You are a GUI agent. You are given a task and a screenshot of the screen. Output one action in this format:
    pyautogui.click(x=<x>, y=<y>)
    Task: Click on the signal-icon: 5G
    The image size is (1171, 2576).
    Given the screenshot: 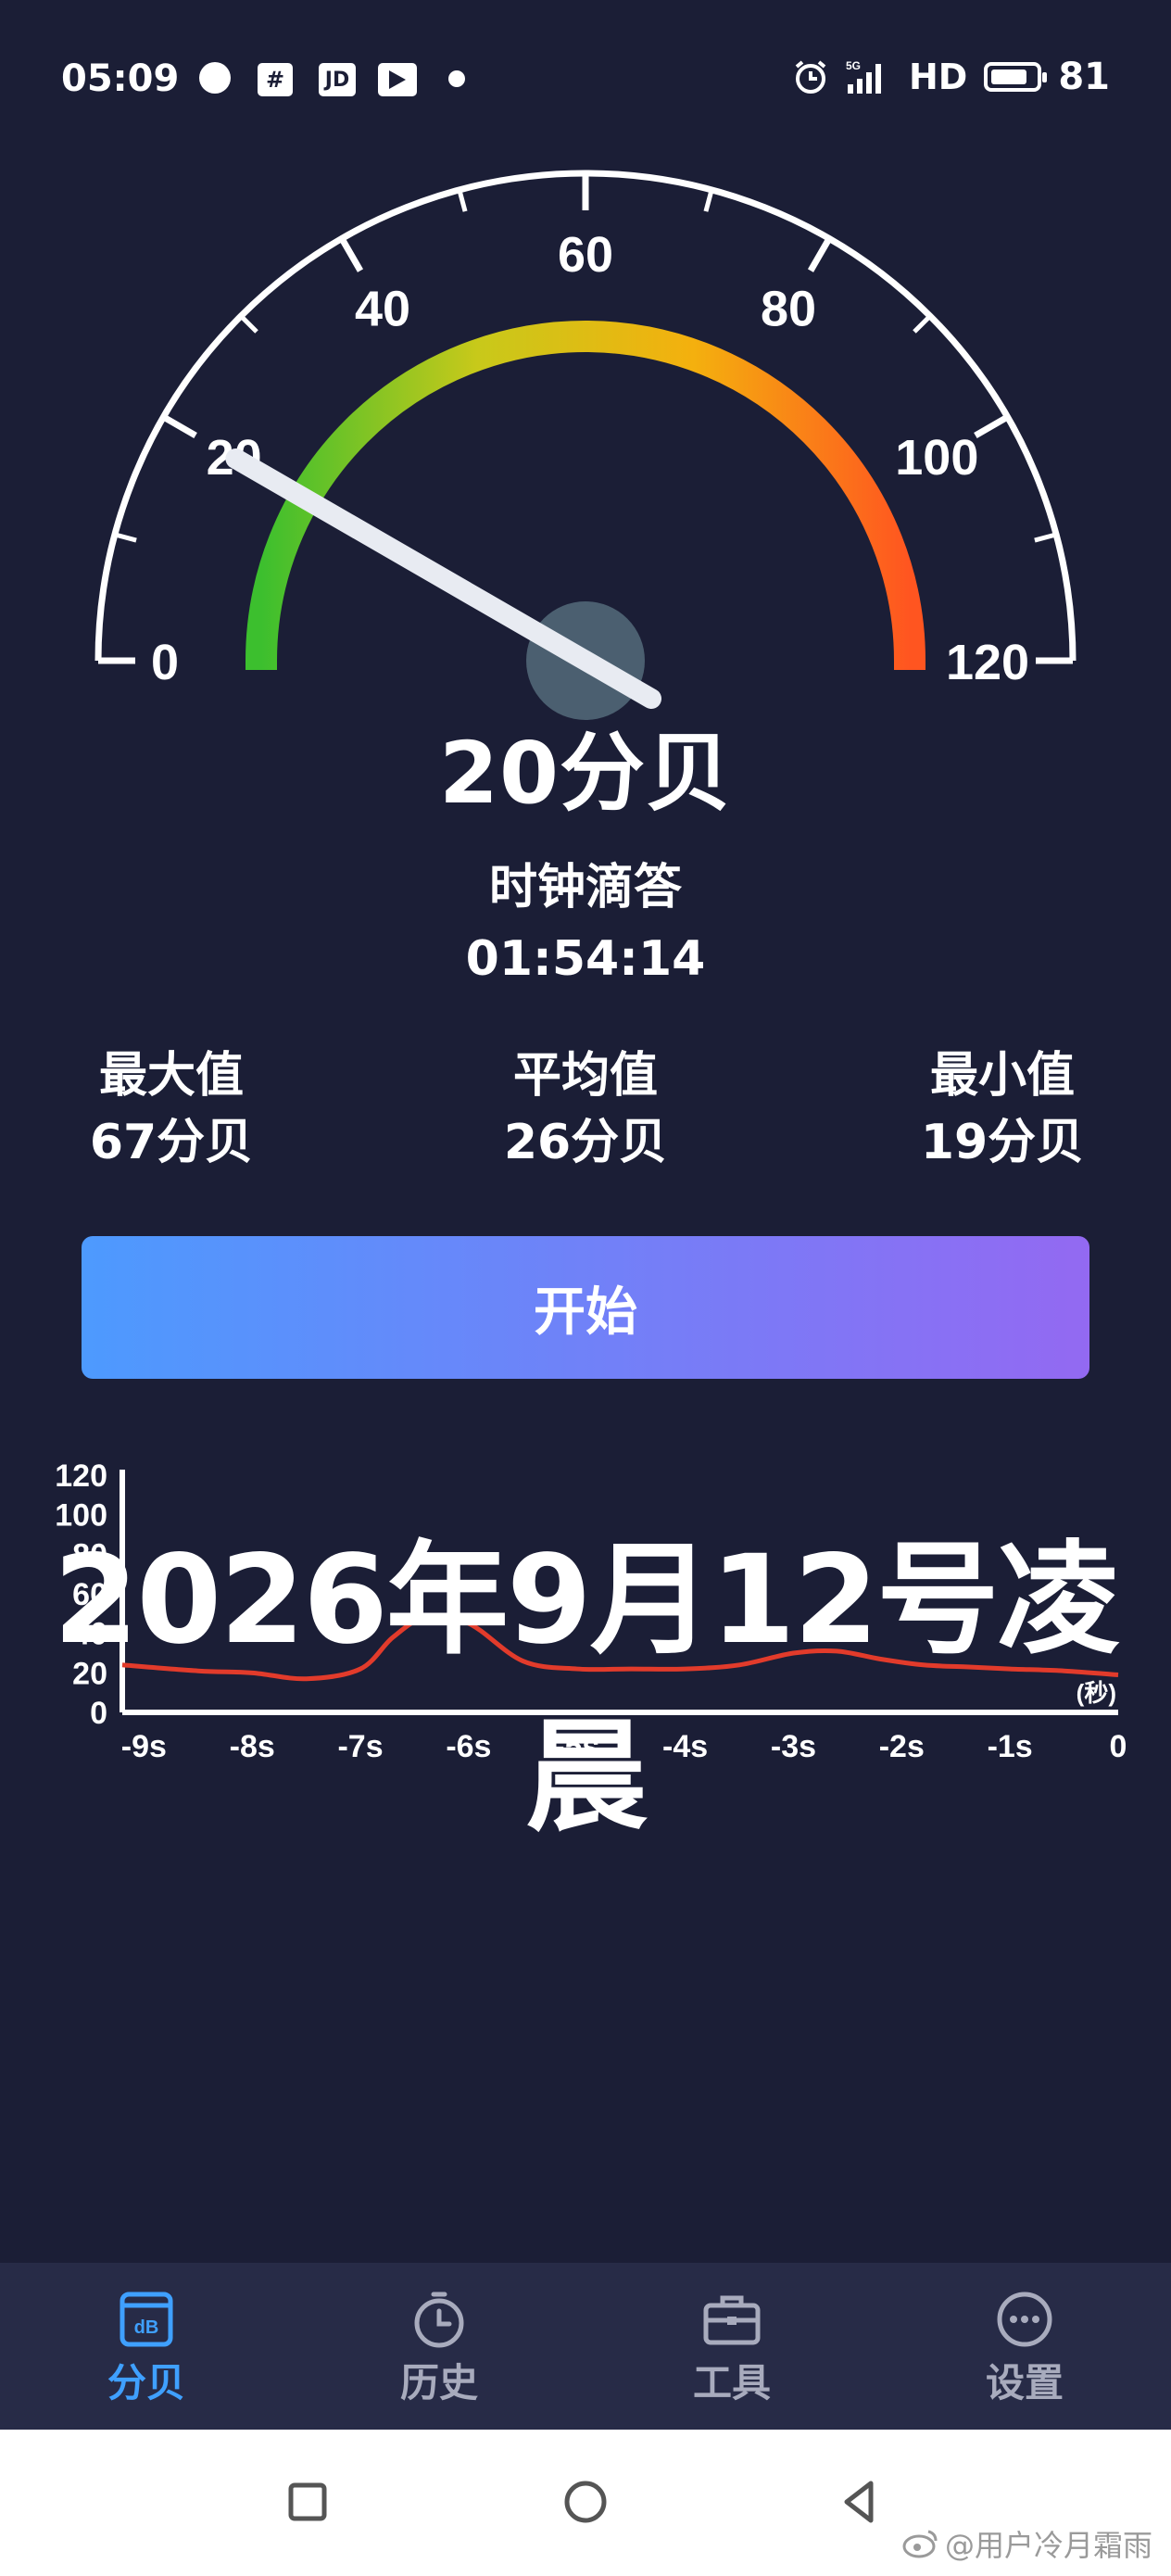 What is the action you would take?
    pyautogui.click(x=864, y=76)
    